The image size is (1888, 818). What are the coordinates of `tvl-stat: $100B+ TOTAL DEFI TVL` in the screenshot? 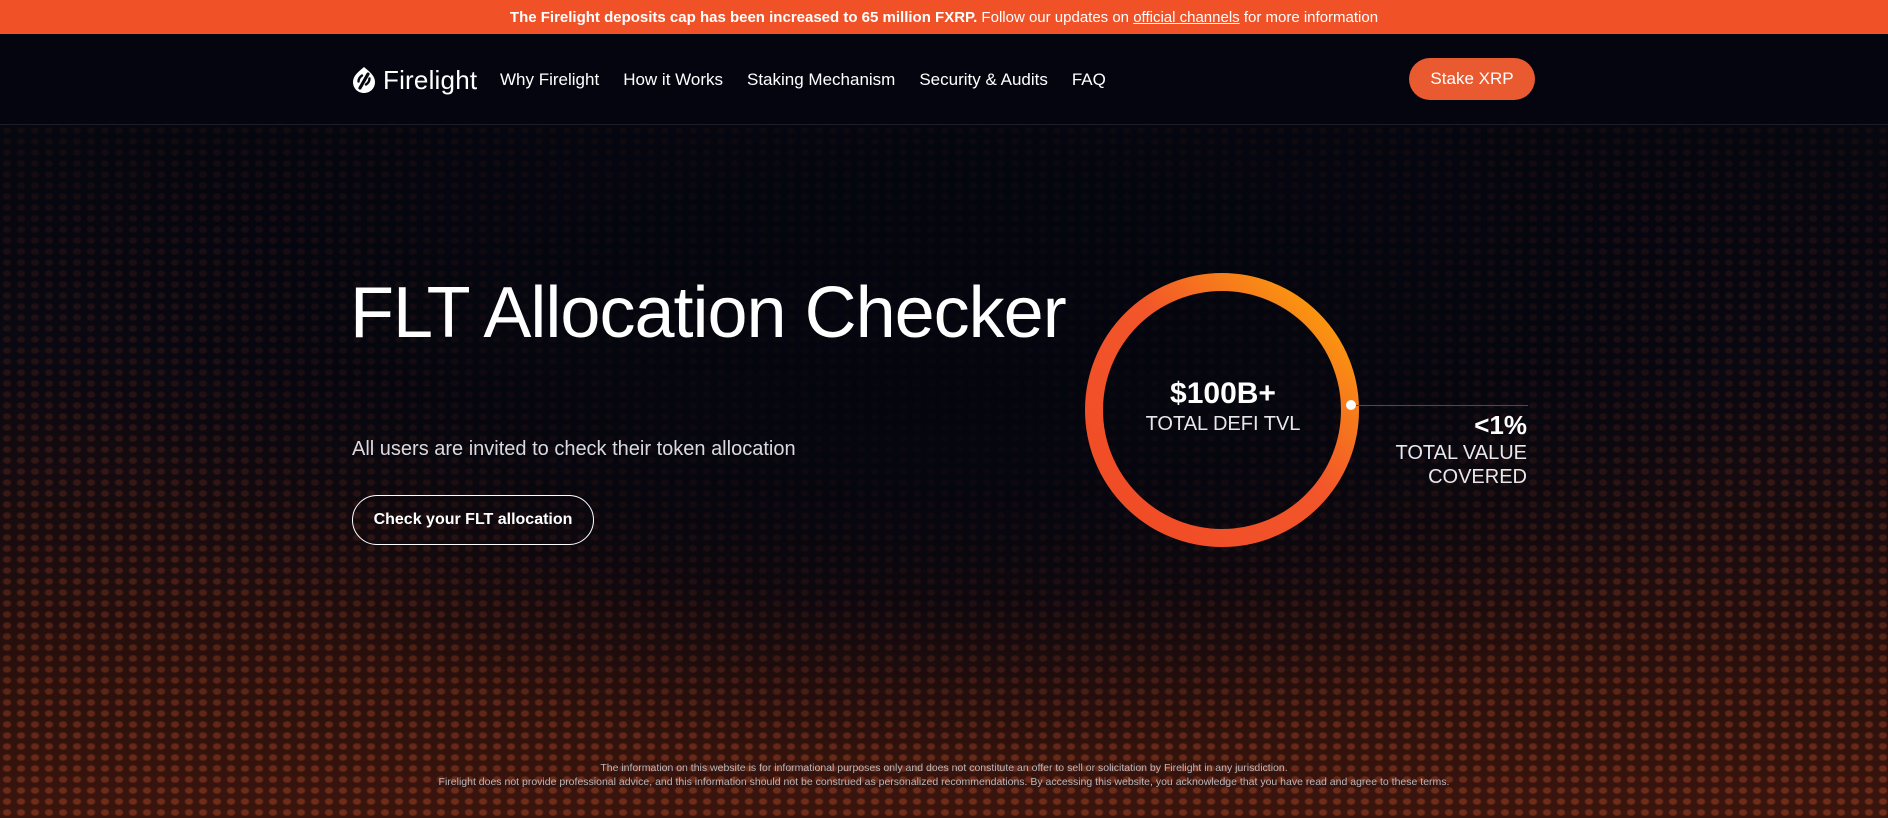 It's located at (1223, 406).